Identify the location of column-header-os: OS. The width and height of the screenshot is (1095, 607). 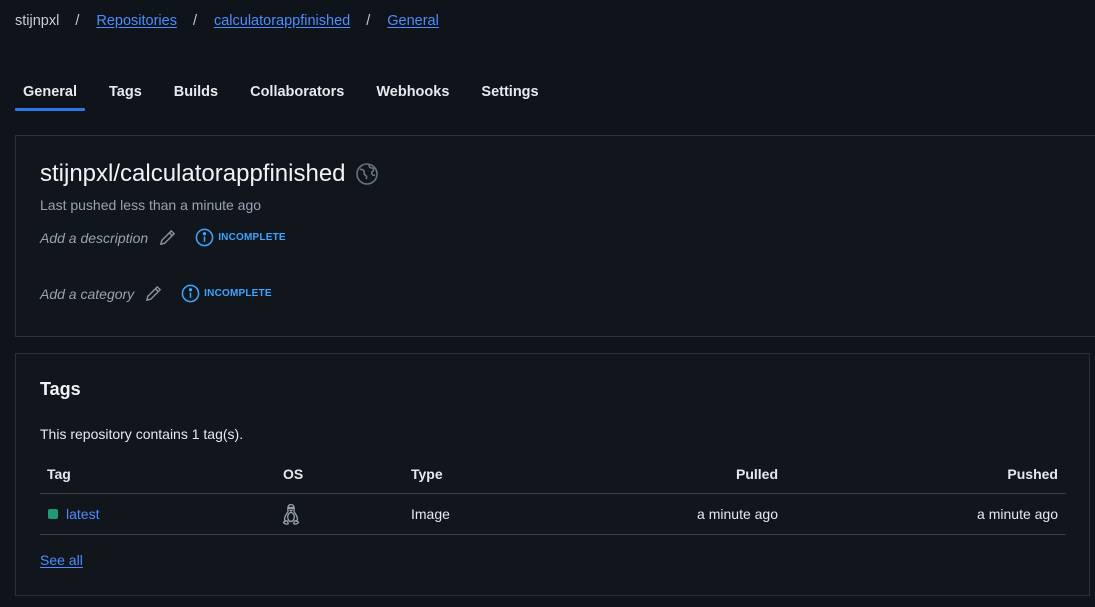
(293, 473).